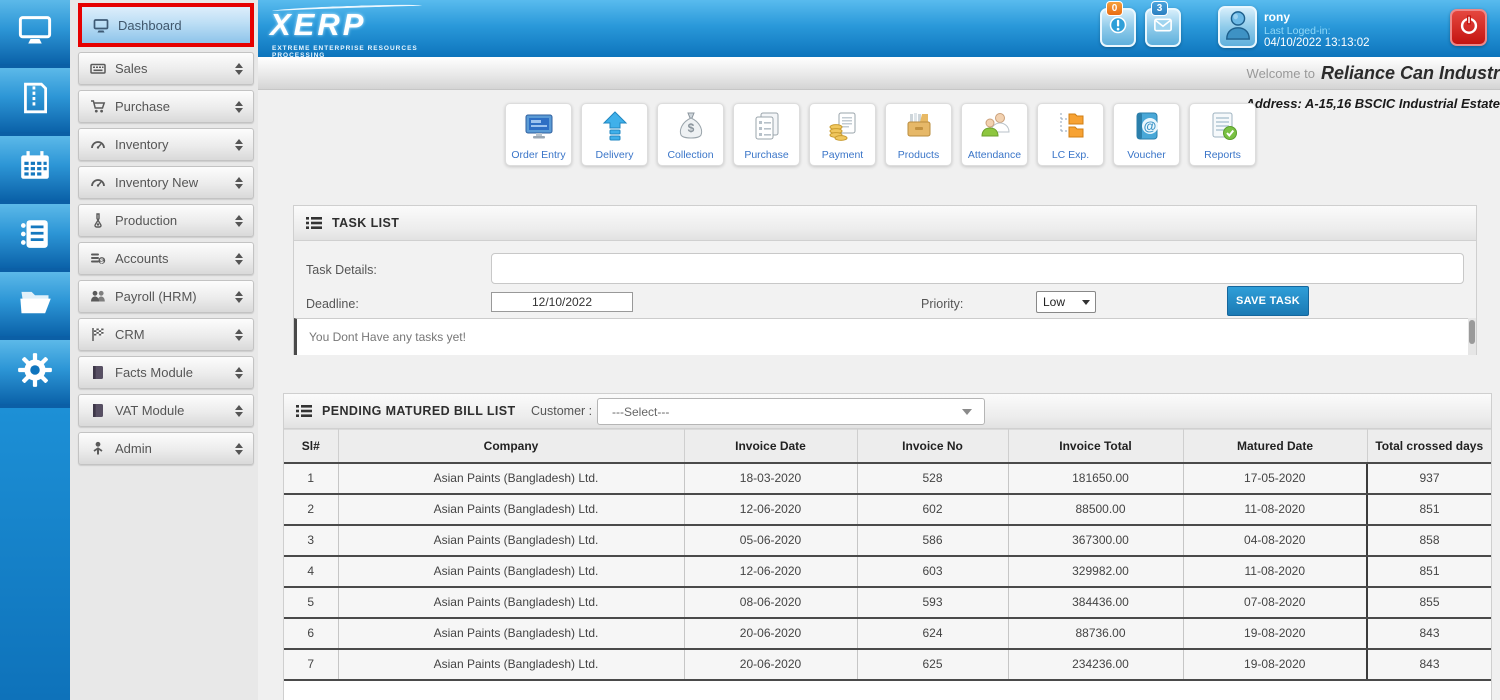  I want to click on cell-invoice-no: 593, so click(933, 602).